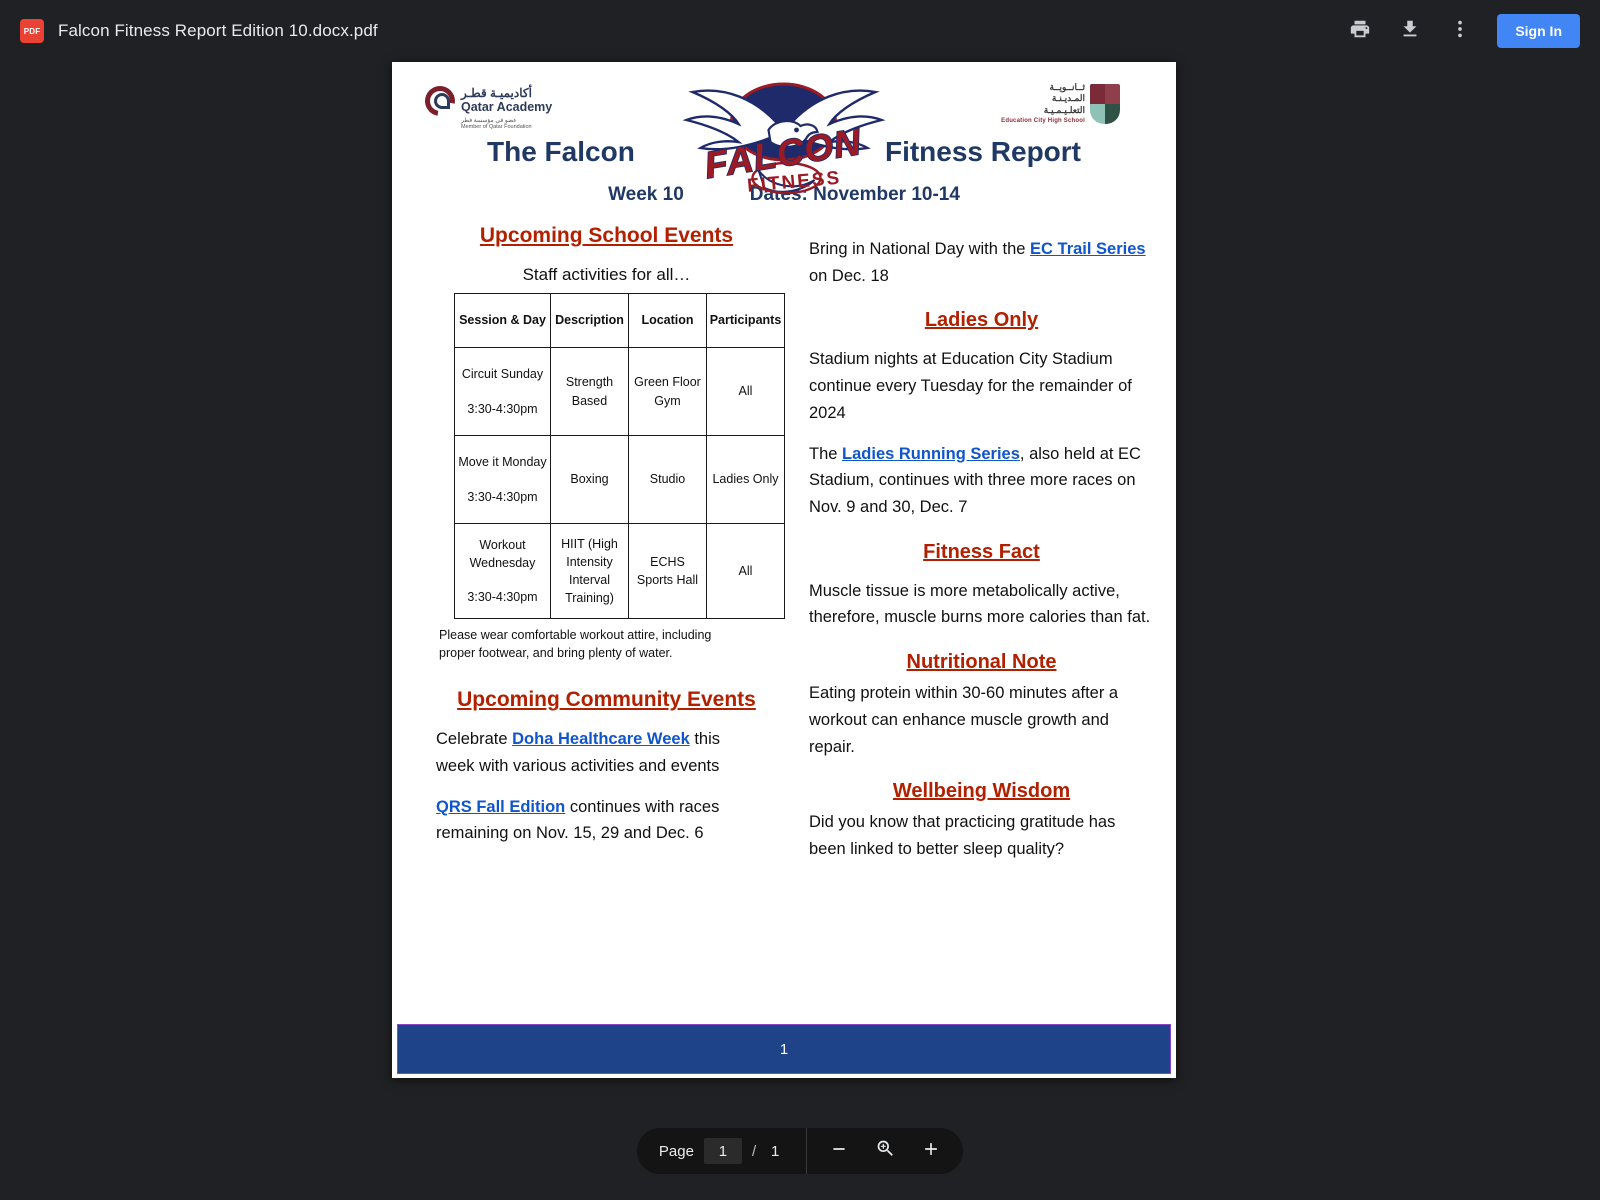 This screenshot has width=1600, height=1200. Describe the element at coordinates (502, 391) in the screenshot. I see `cell-session: Circuit Sunday 3:30-4:30pm` at that location.